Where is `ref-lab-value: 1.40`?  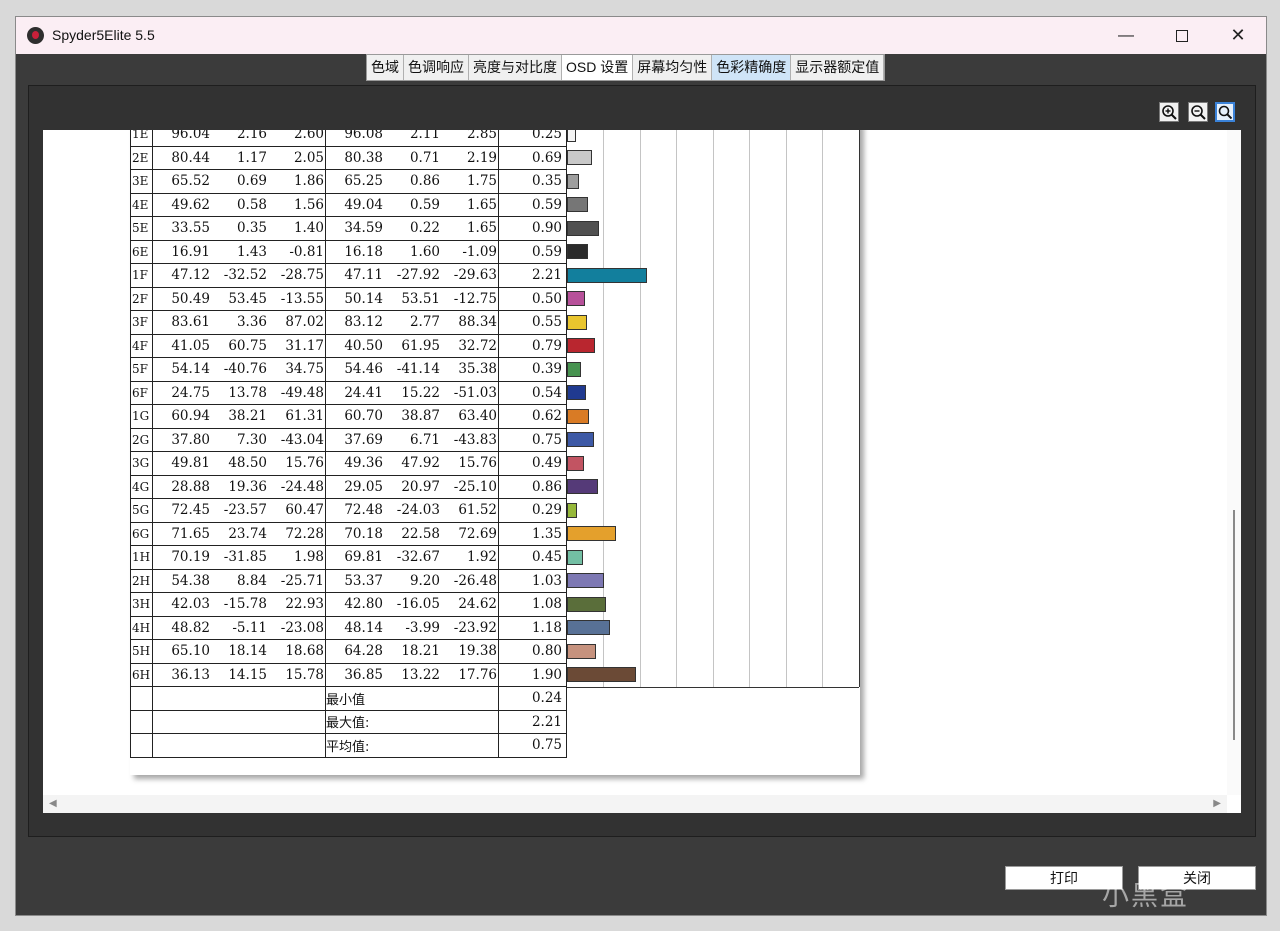
ref-lab-value: 1.40 is located at coordinates (308, 228).